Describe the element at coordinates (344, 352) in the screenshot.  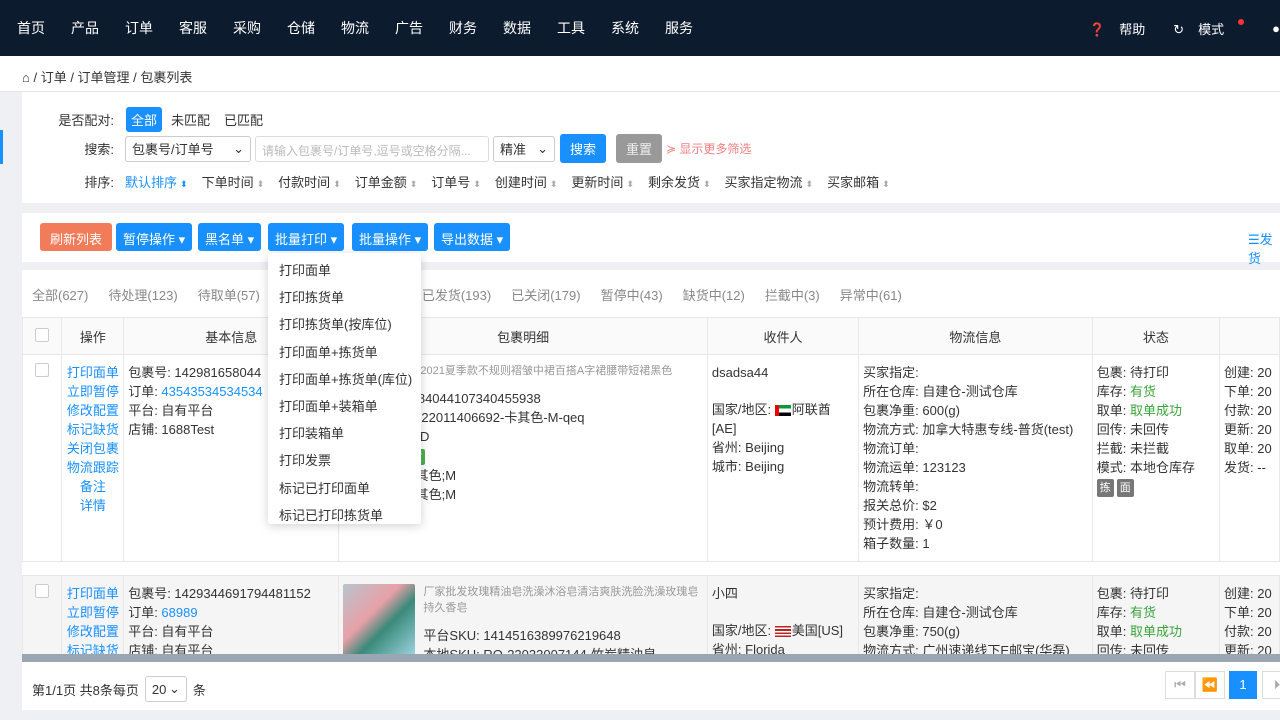
I see `menu-item-print: 打印面单+拣货单` at that location.